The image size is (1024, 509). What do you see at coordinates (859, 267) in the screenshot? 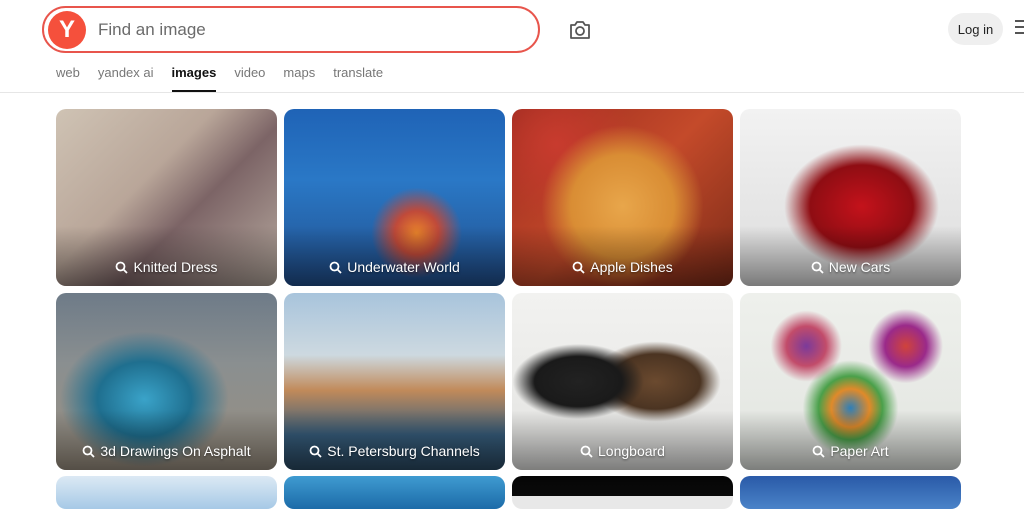
I see `card-caption: New Cars` at bounding box center [859, 267].